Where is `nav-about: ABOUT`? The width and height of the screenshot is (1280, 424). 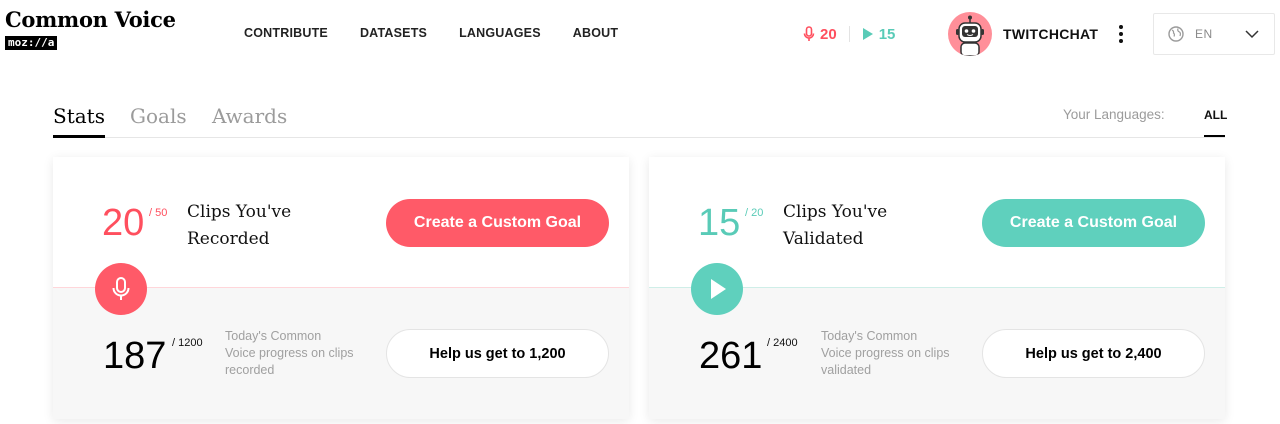 nav-about: ABOUT is located at coordinates (595, 33).